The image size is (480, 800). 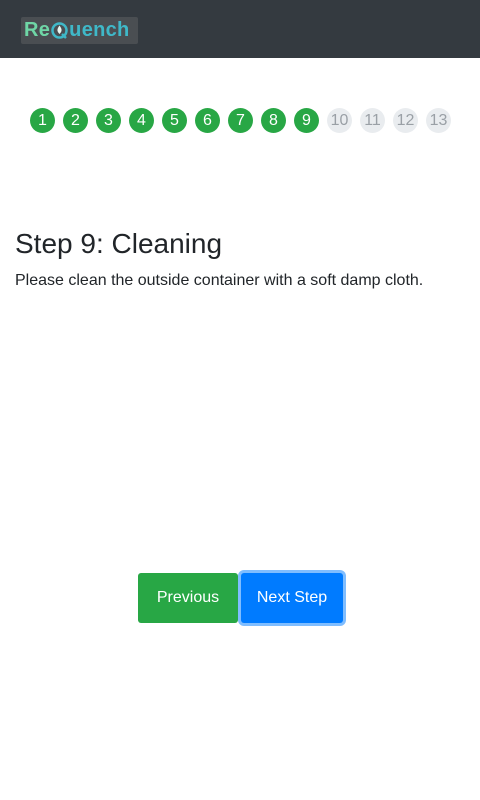 I want to click on step-indicator-5: 5, so click(x=174, y=120).